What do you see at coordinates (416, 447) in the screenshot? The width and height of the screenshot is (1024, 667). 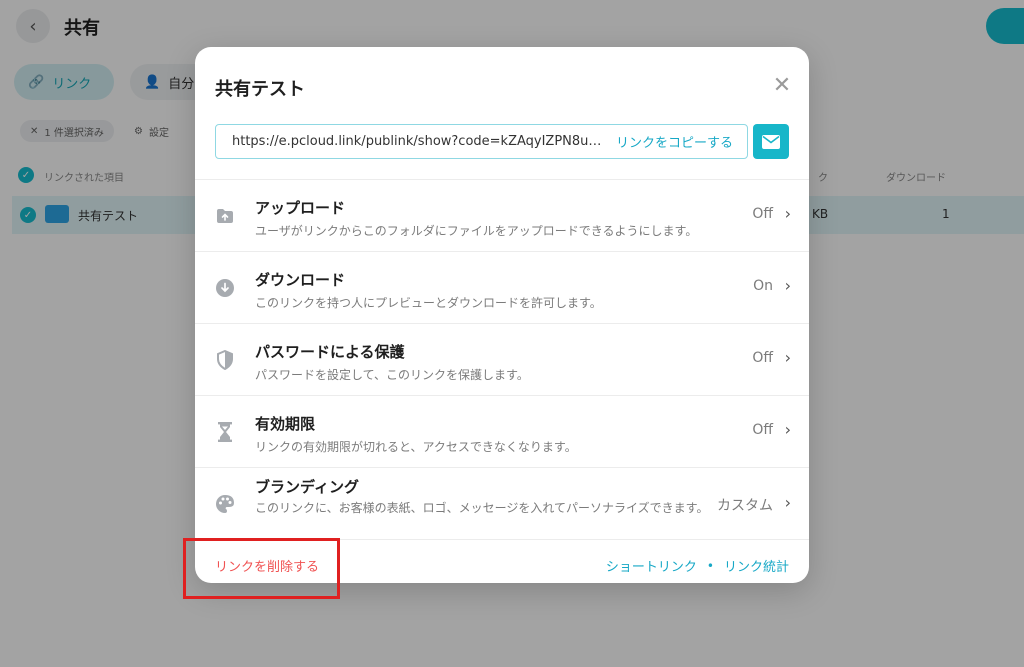 I see `setting-description: リンクの有効期限が切れると、アクセスできなくなります。` at bounding box center [416, 447].